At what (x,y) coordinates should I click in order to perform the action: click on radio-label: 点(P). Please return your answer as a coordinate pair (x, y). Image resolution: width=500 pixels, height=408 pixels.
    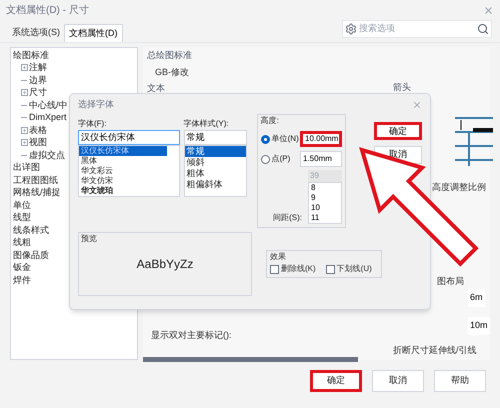
    Looking at the image, I should click on (281, 159).